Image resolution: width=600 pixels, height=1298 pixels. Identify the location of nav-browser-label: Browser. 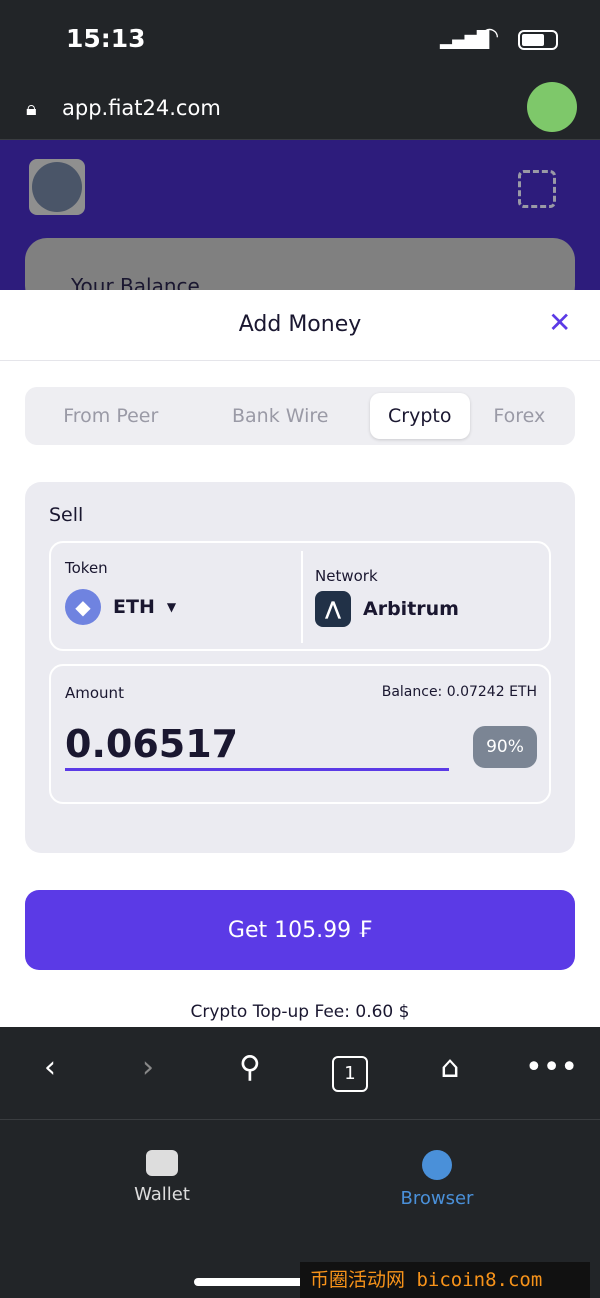
(437, 1198).